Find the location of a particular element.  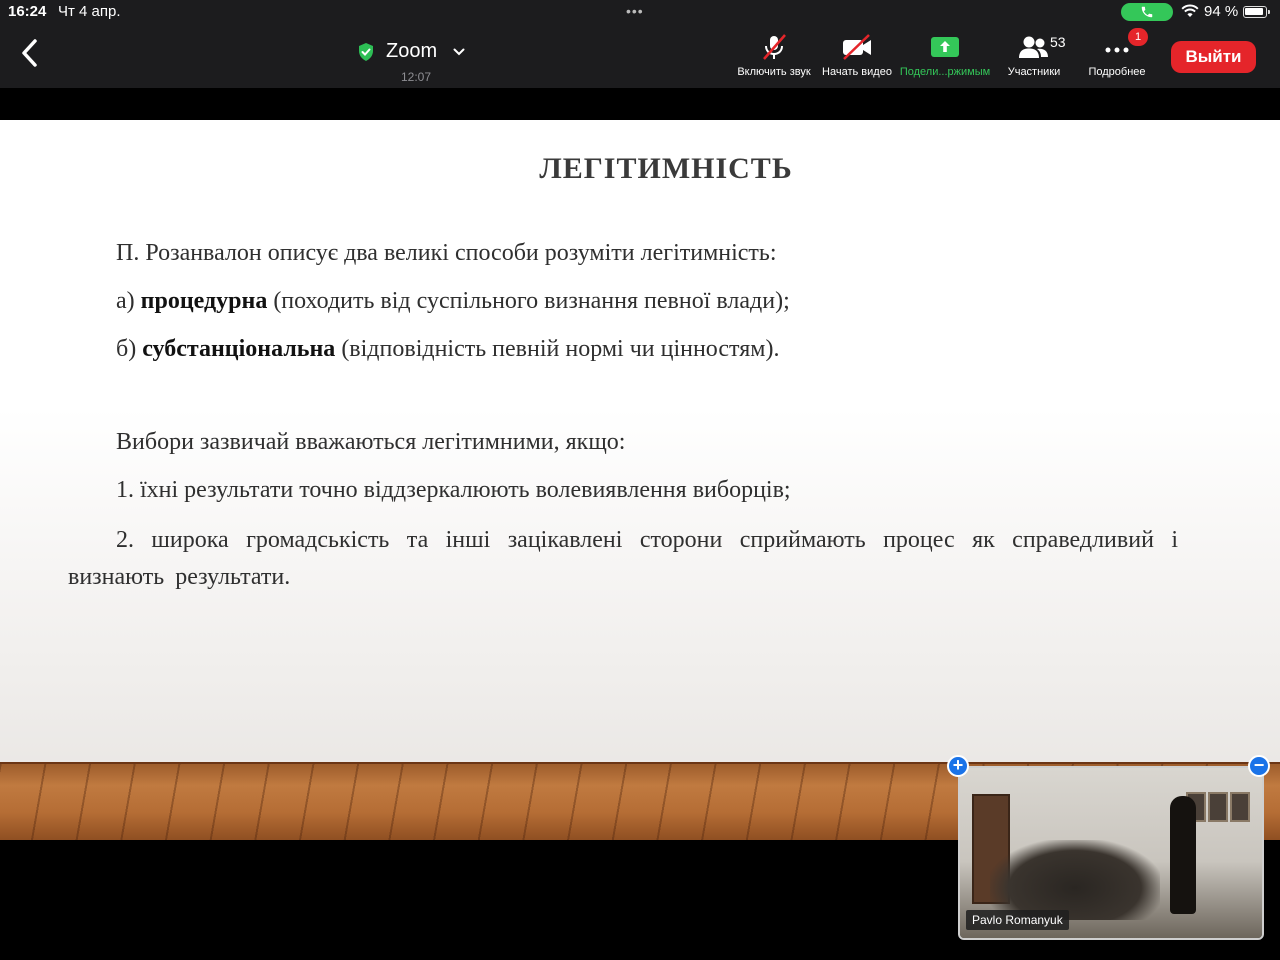

minimize-video-button: − is located at coordinates (1259, 766).